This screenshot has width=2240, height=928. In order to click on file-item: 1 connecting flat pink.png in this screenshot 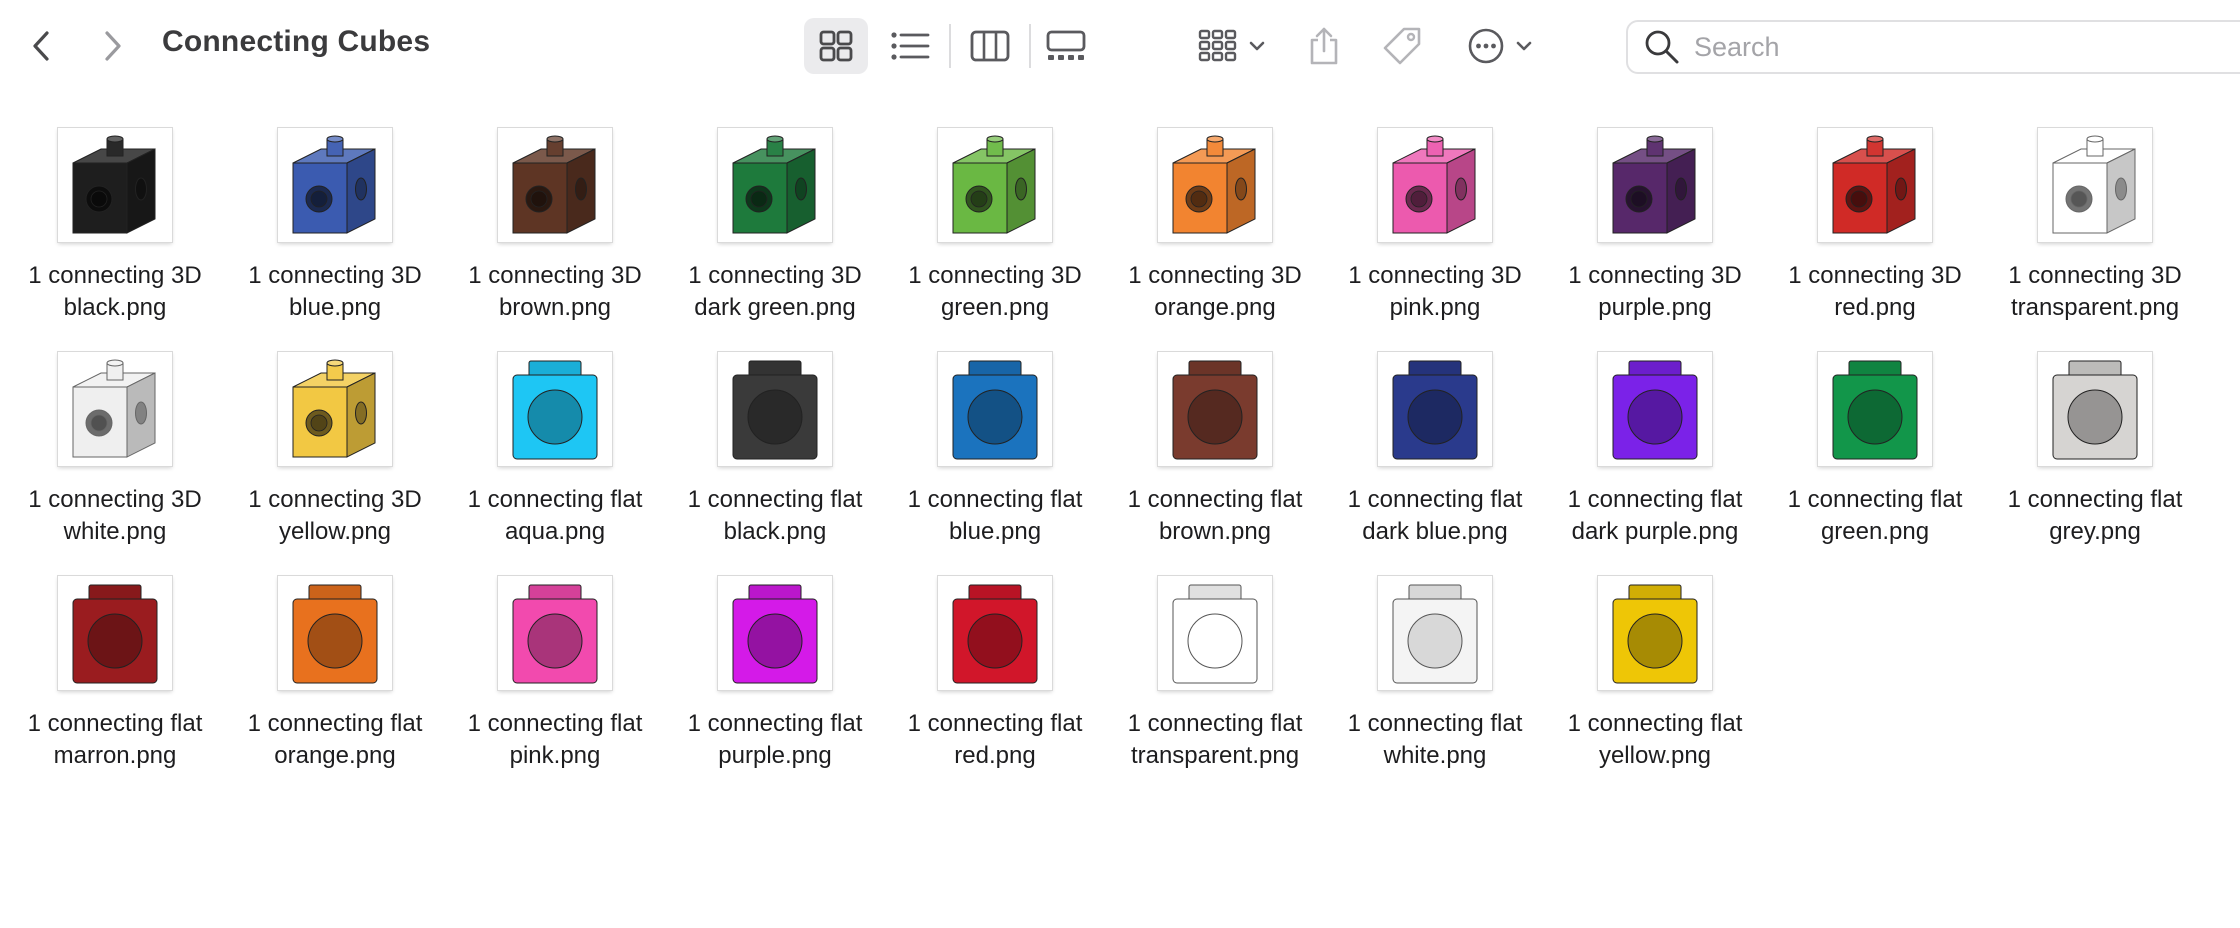, I will do `click(555, 676)`.